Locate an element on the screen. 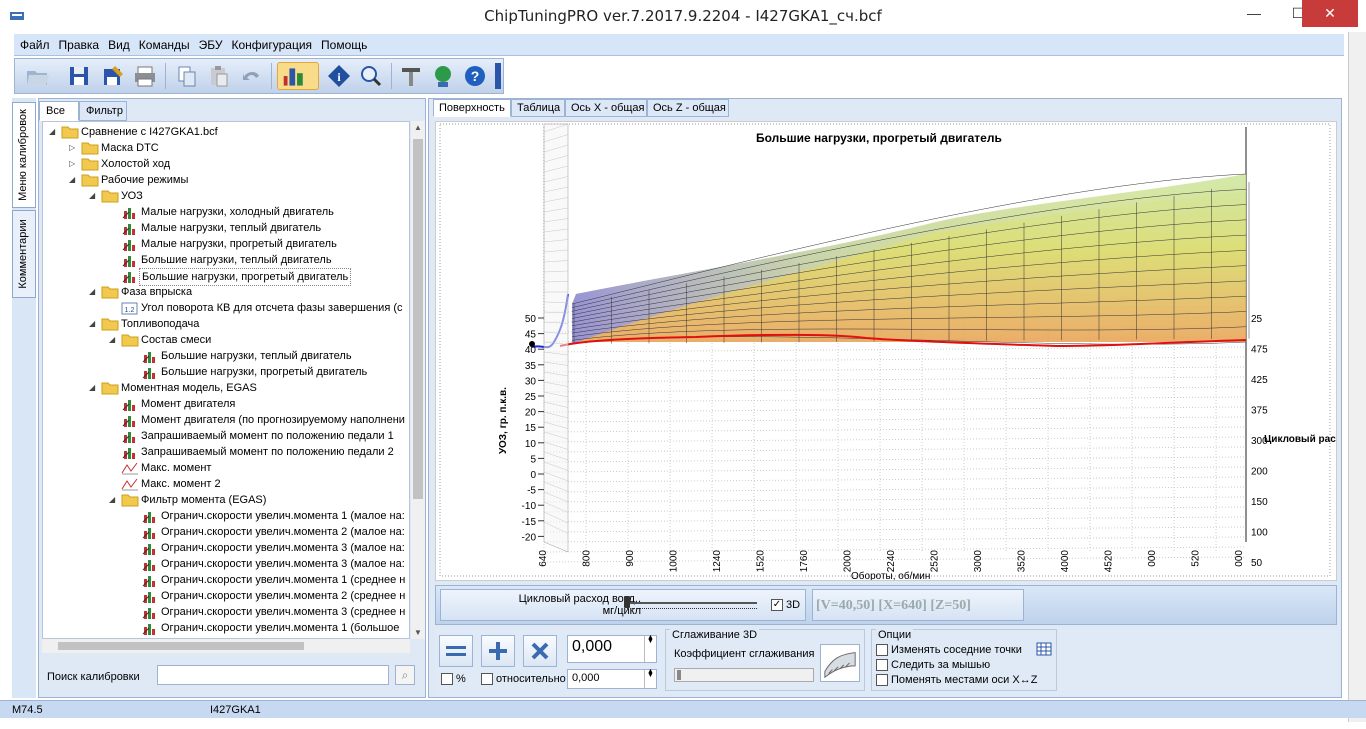 This screenshot has width=1366, height=729. tree-node: ◢ Рабочие режимы is located at coordinates (239, 180).